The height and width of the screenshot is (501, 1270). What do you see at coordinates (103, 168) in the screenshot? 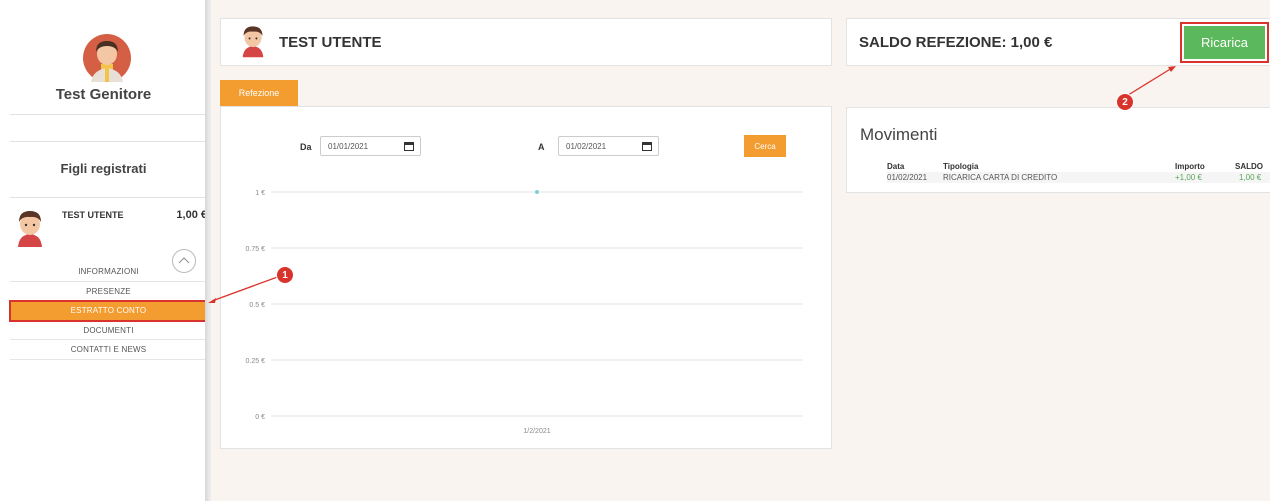
I see `children-section-title: Figli registrati` at bounding box center [103, 168].